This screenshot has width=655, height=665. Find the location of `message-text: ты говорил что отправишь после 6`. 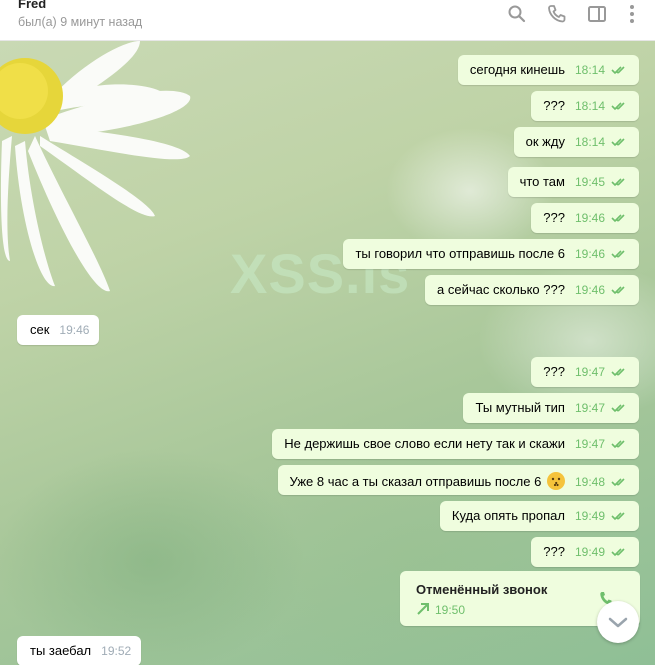

message-text: ты говорил что отправишь после 6 is located at coordinates (460, 253).